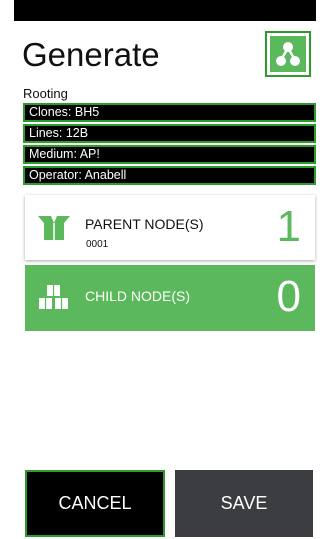 Image resolution: width=323 pixels, height=539 pixels. What do you see at coordinates (169, 112) in the screenshot?
I see `info-row-clones: Clones: BH5` at bounding box center [169, 112].